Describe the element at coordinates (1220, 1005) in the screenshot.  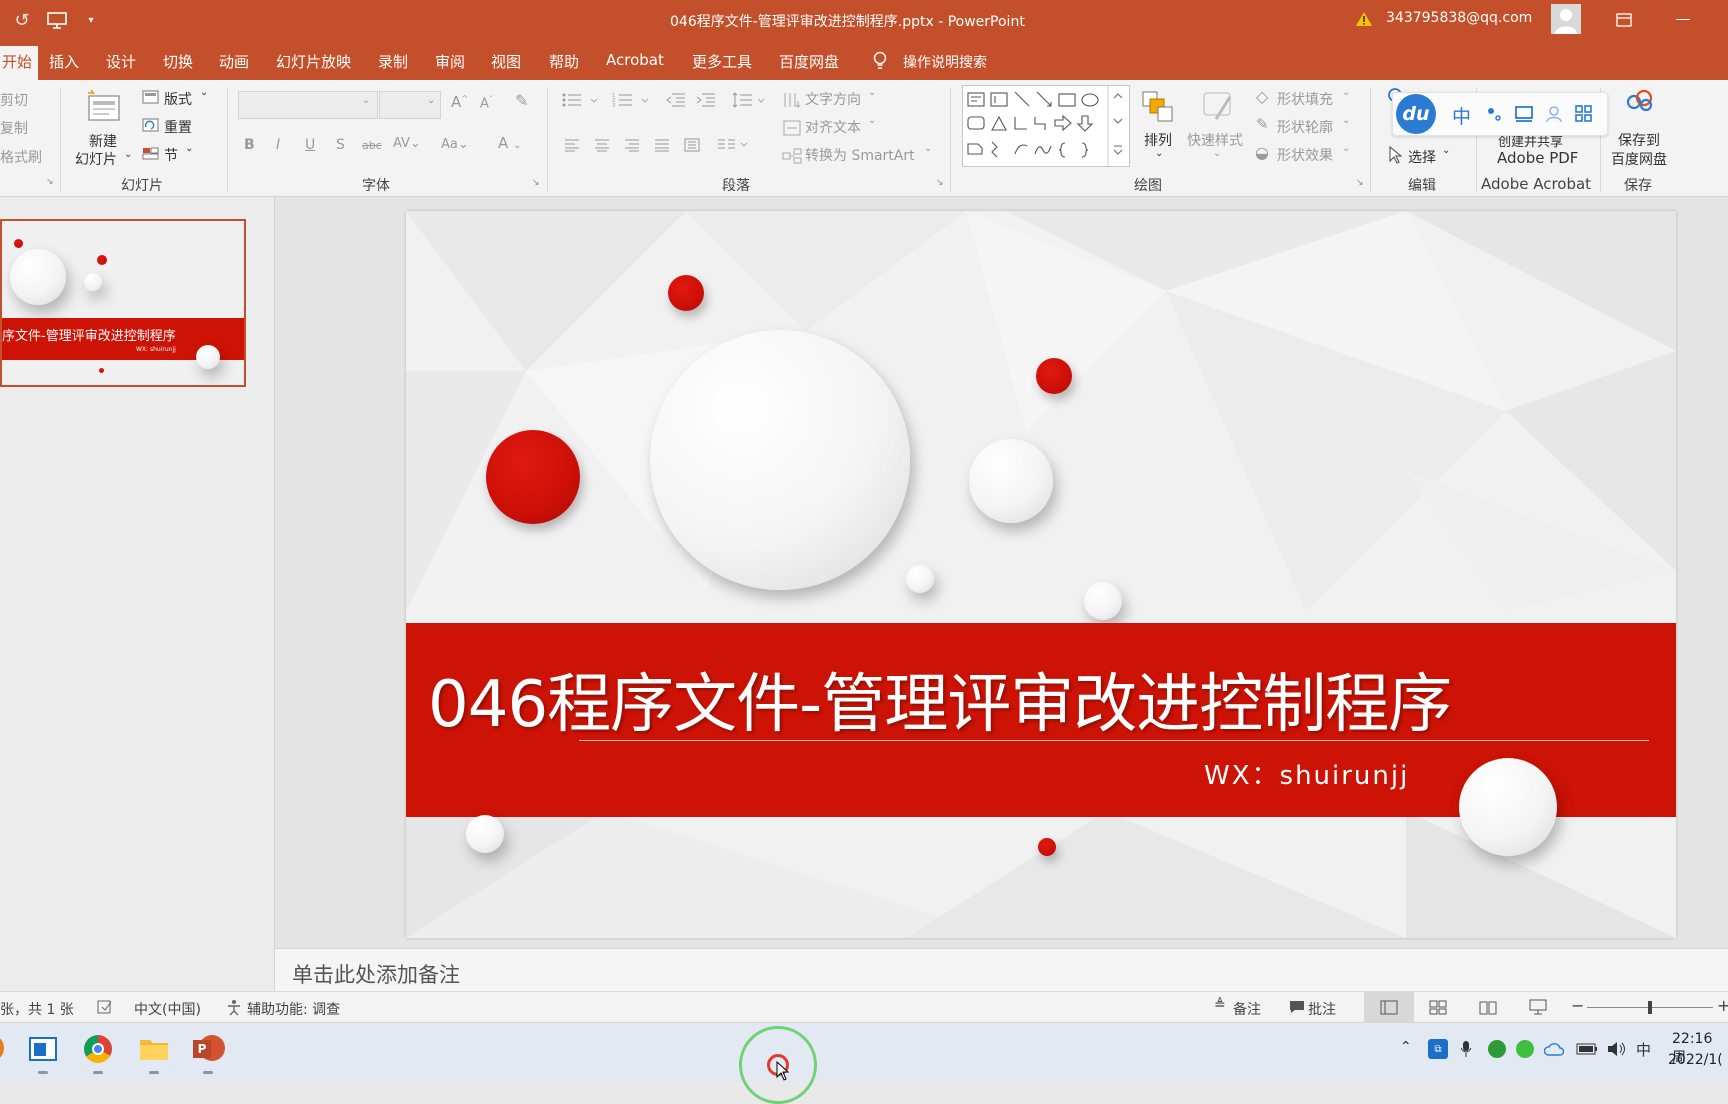
I see `notes-toggle-icon: ≜` at that location.